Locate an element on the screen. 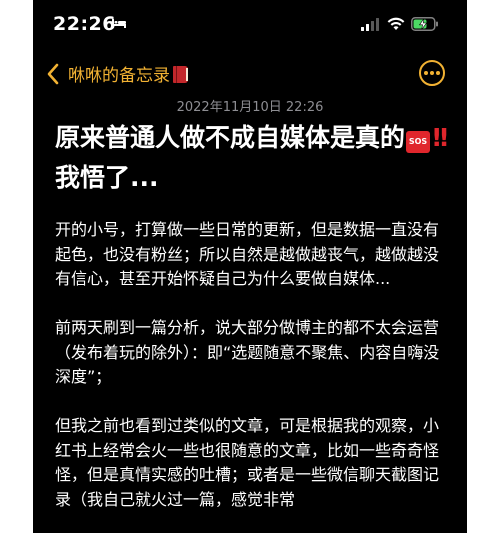 This screenshot has width=500, height=533. more-options-button is located at coordinates (432, 73).